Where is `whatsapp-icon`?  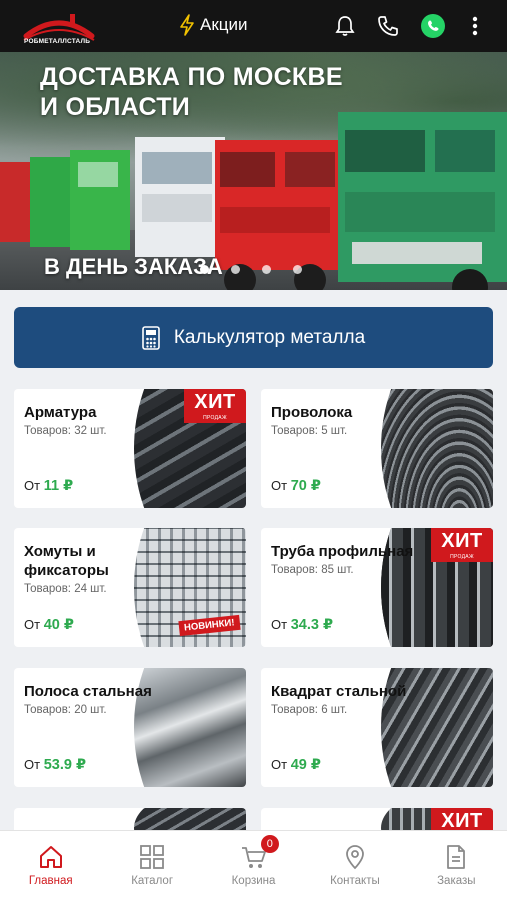
whatsapp-icon is located at coordinates (433, 26).